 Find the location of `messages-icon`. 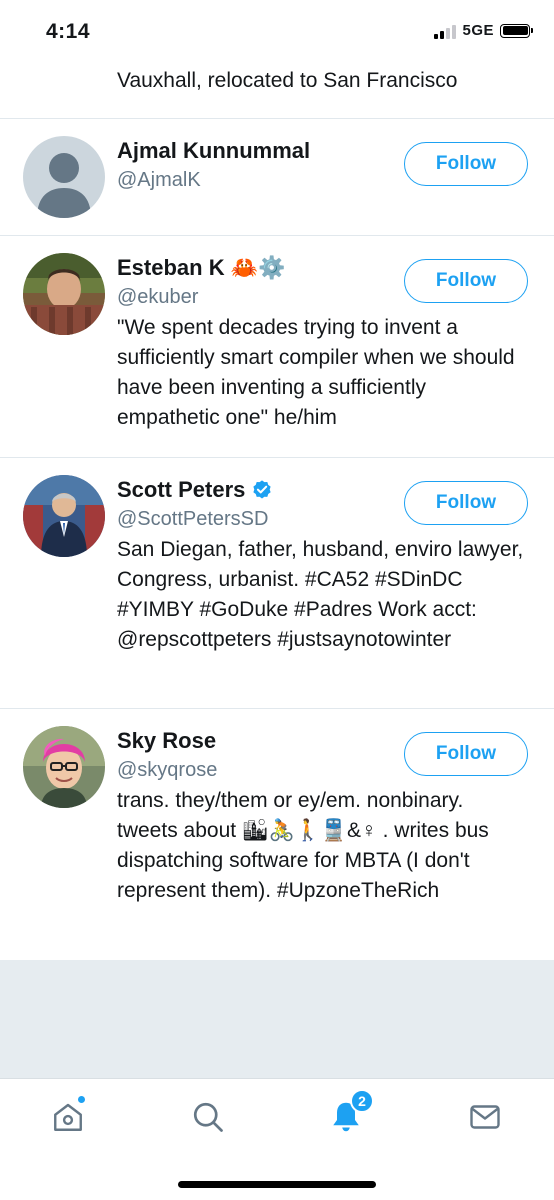

messages-icon is located at coordinates (485, 1117).